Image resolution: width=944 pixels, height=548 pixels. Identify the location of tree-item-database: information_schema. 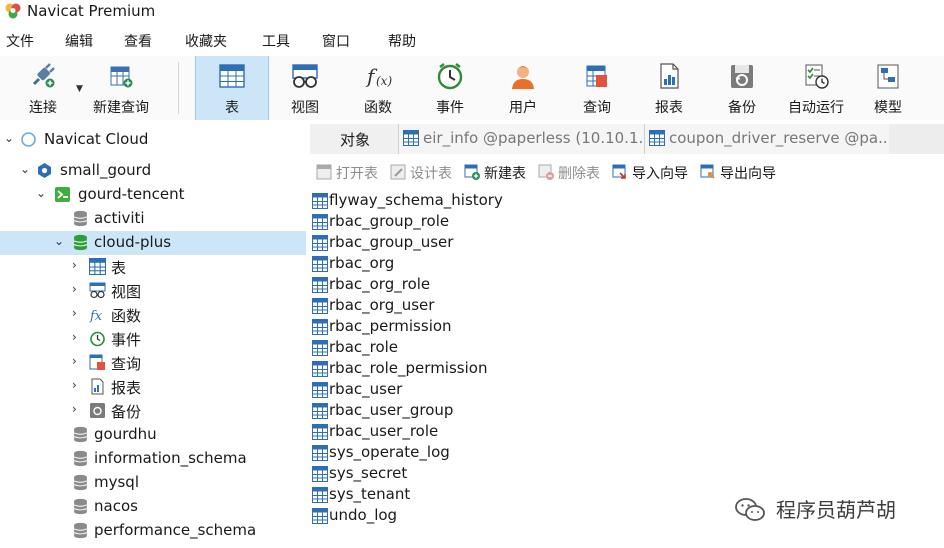
(153, 459).